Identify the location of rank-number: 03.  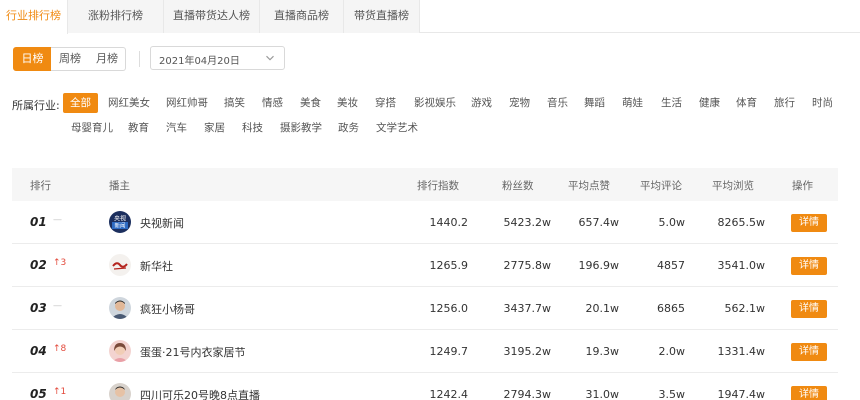
(38, 308).